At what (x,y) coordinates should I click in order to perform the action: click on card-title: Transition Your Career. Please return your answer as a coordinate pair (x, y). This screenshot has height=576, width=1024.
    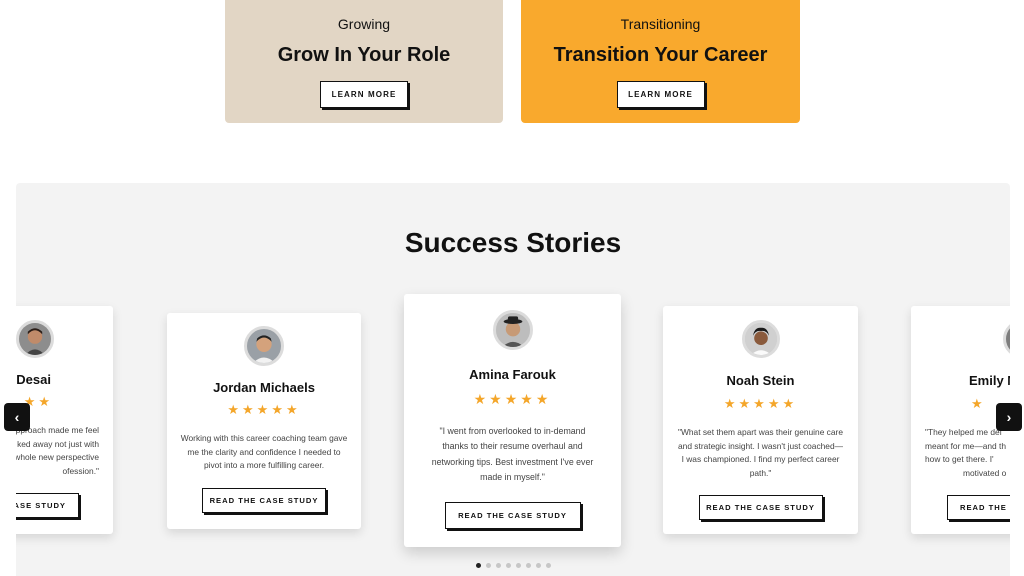
    Looking at the image, I should click on (660, 55).